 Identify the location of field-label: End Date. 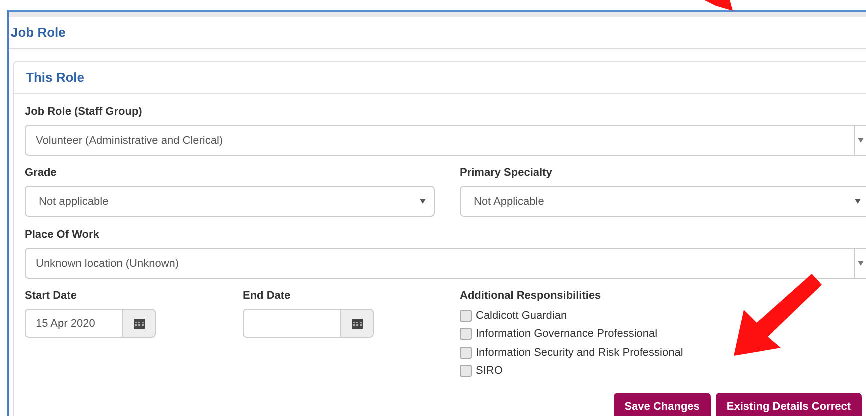
(267, 296).